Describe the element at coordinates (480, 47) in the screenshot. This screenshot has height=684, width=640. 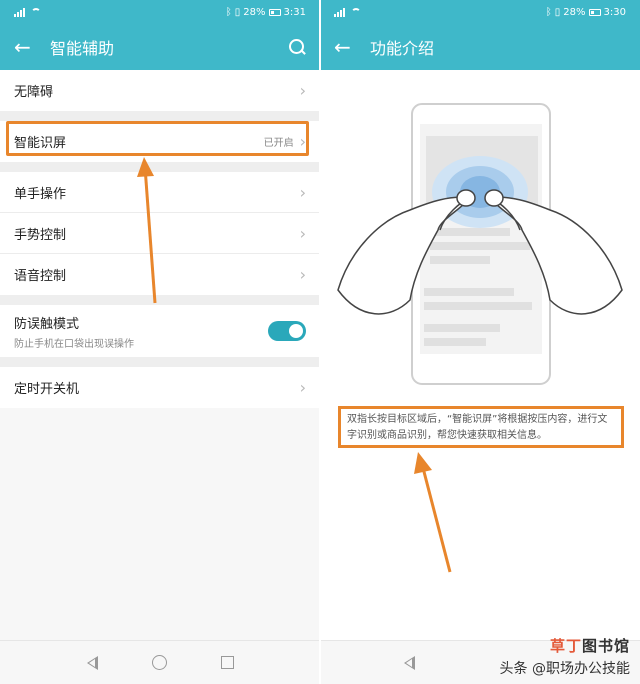
I see `app-bar: ← 功能介绍` at that location.